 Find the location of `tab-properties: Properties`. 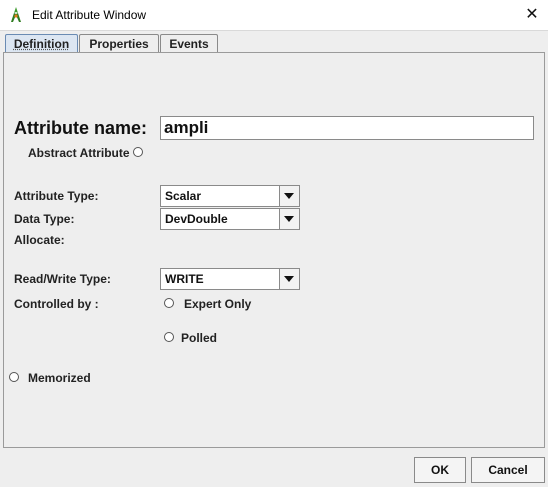

tab-properties: Properties is located at coordinates (119, 43).